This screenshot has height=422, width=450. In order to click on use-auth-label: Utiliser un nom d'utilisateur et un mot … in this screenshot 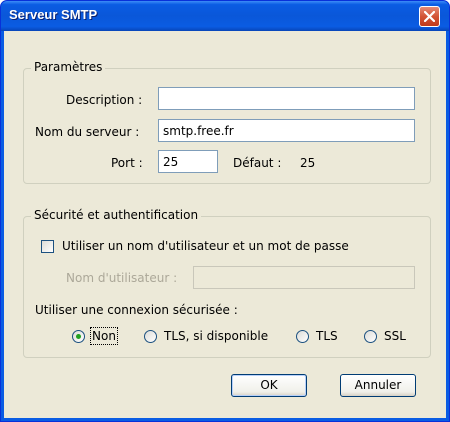, I will do `click(205, 246)`.